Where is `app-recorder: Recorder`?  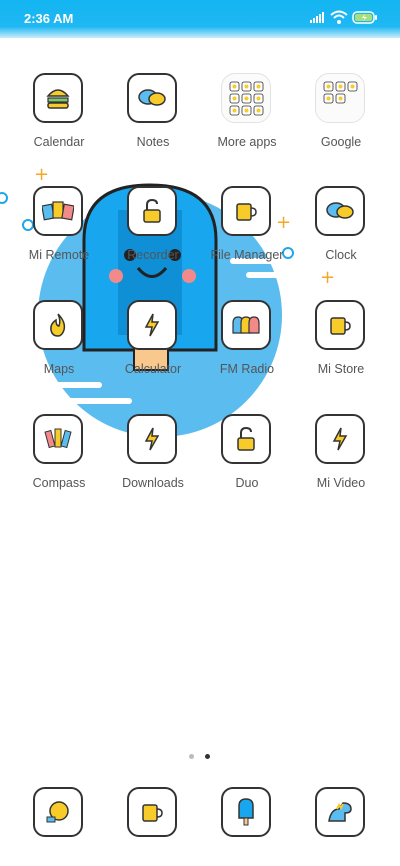
app-recorder: Recorder is located at coordinates (153, 241).